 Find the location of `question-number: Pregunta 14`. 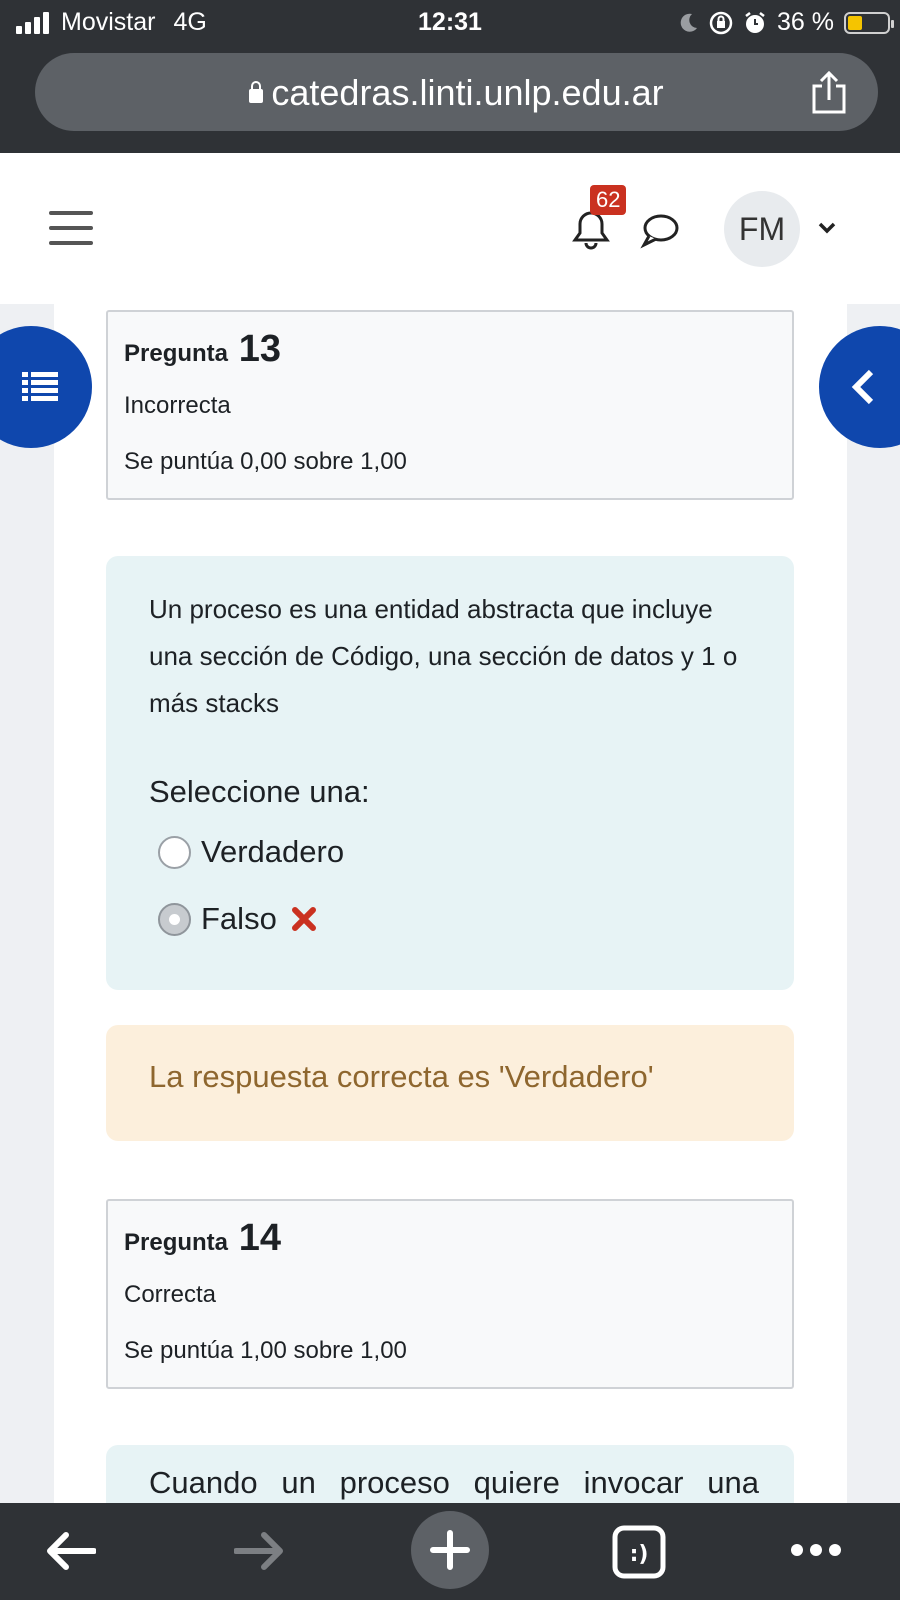

question-number: Pregunta 14 is located at coordinates (202, 1238).